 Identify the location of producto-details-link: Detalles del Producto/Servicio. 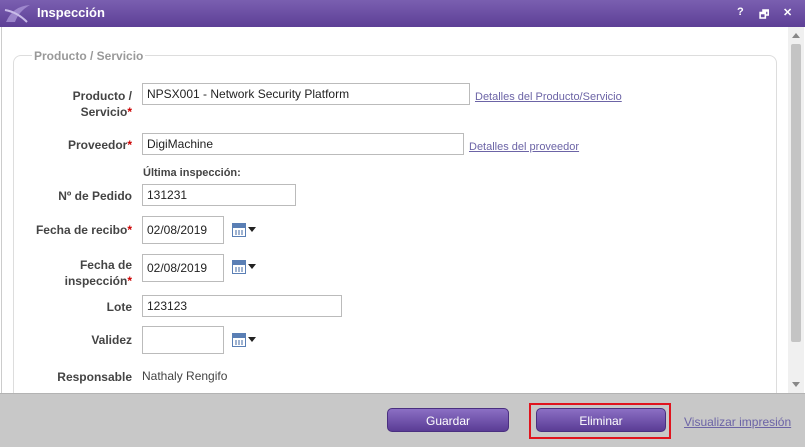
(548, 97).